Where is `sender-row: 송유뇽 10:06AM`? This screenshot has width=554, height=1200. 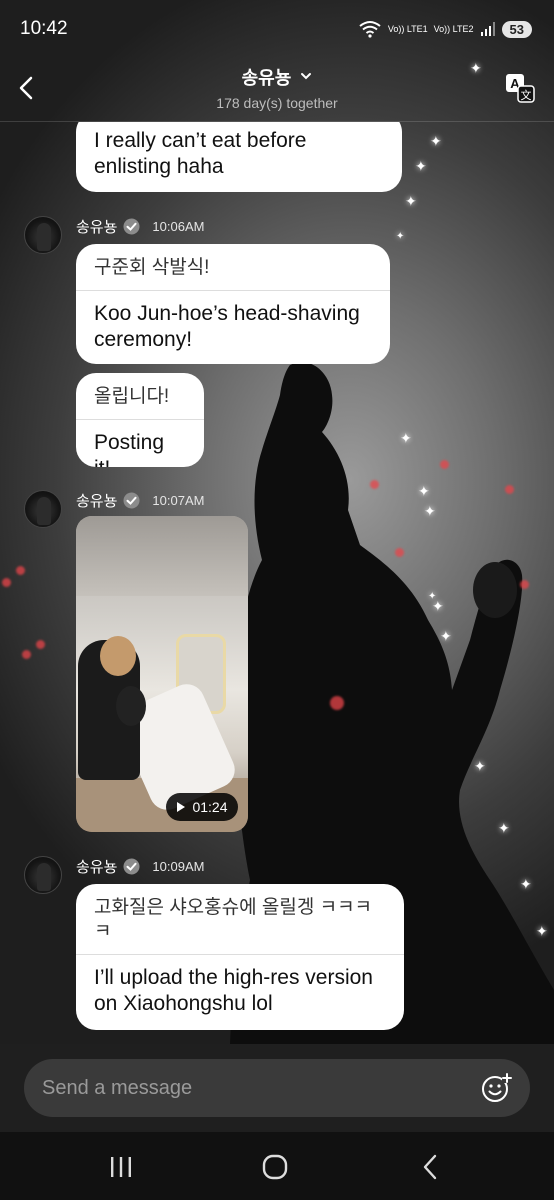 sender-row: 송유뇽 10:06AM is located at coordinates (140, 226).